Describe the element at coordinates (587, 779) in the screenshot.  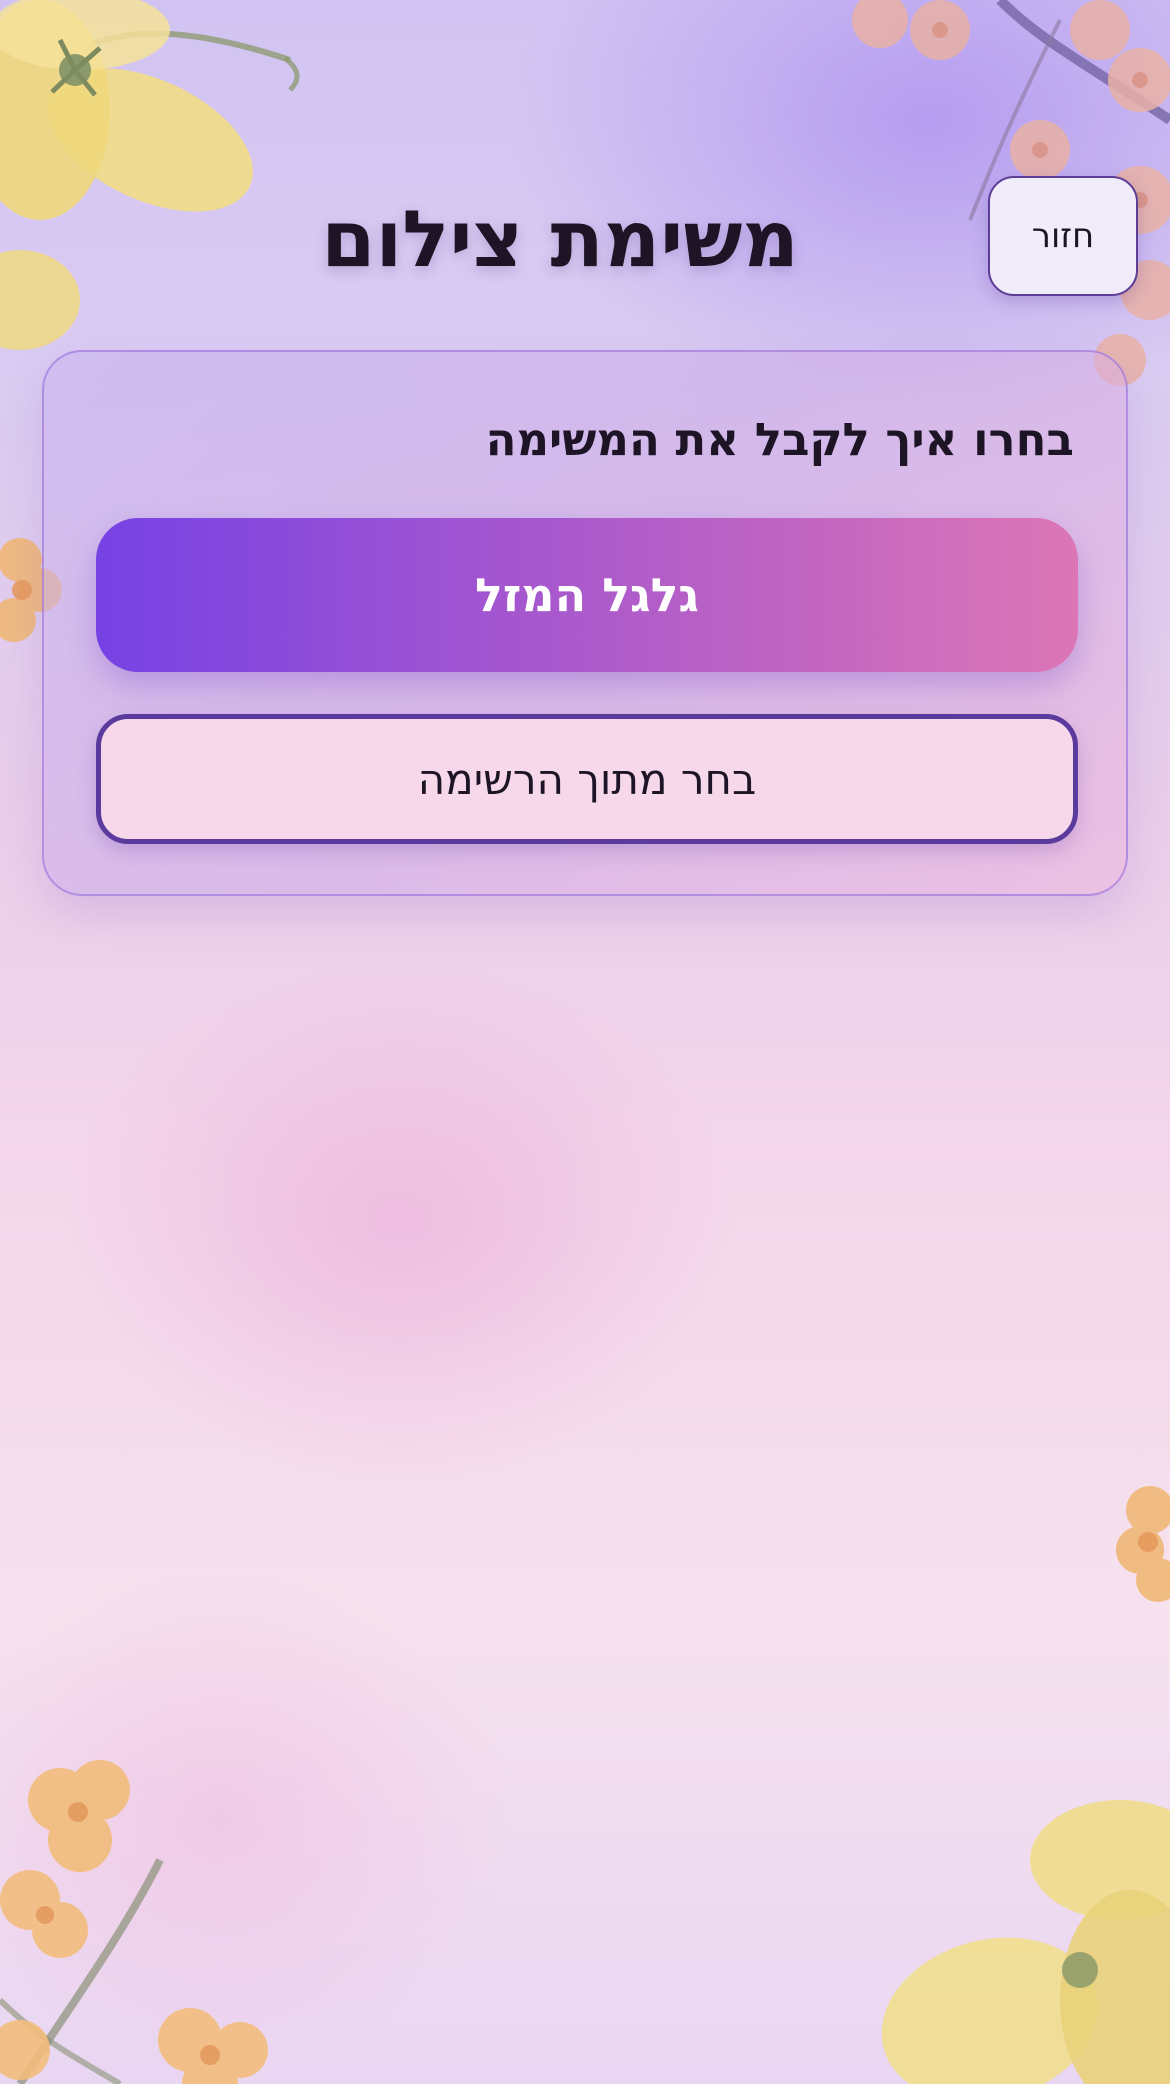
I see `choose-from-list-button: בחר מתוך הרשימה` at that location.